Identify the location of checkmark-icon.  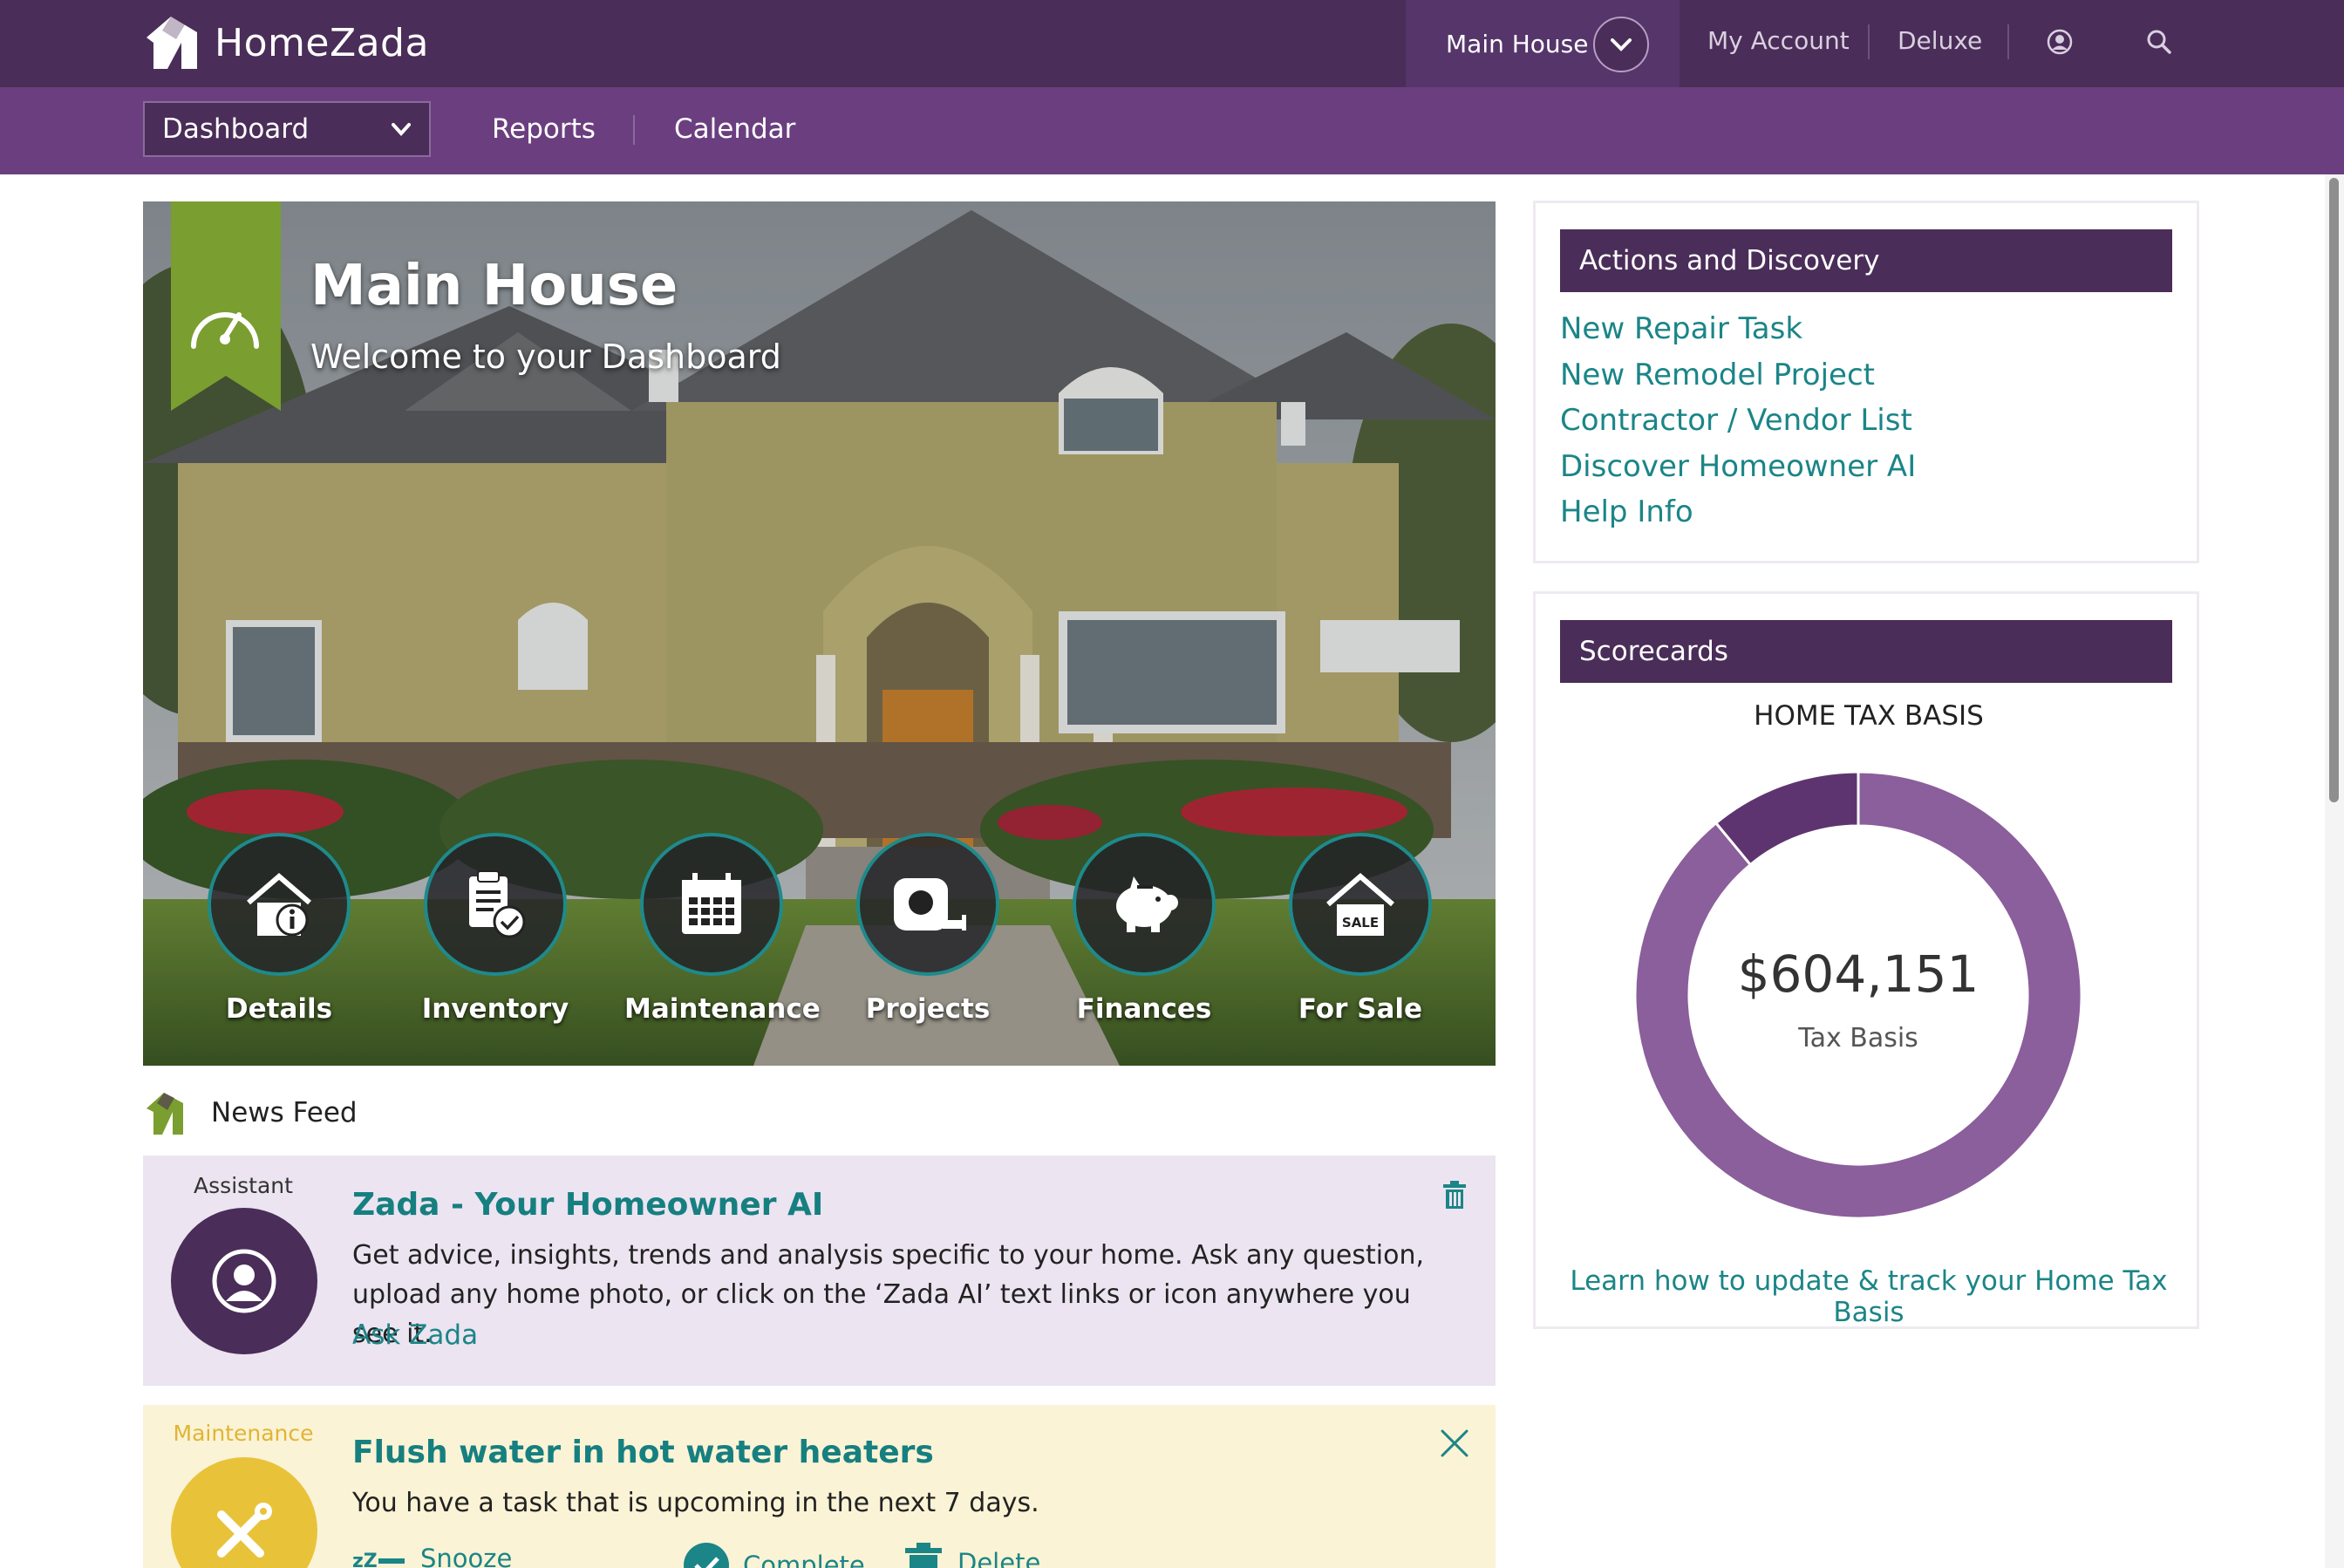
(706, 1555).